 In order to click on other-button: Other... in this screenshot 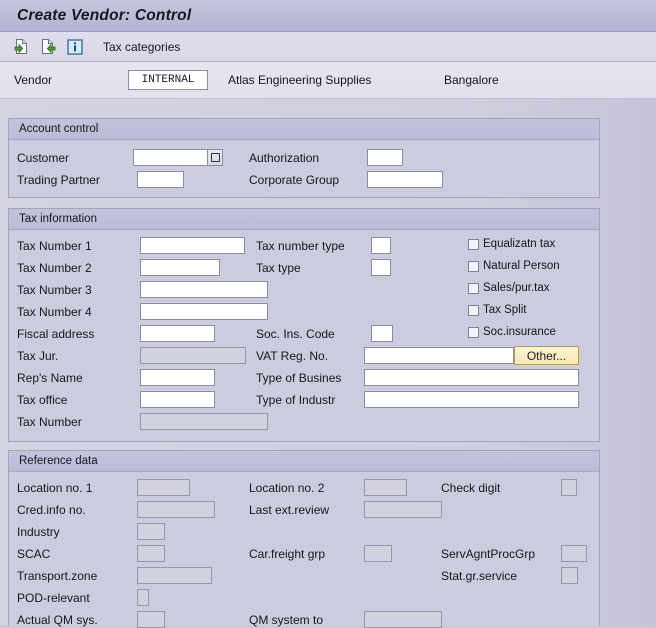, I will do `click(546, 355)`.